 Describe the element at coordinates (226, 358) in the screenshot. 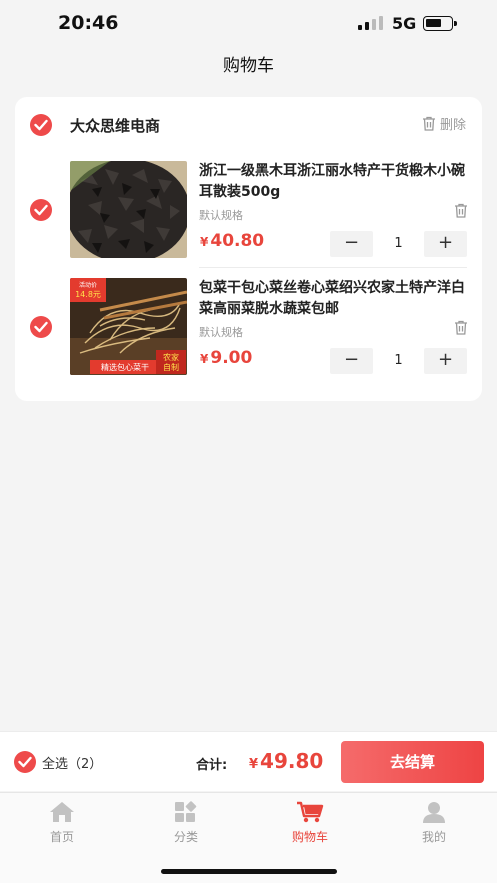

I see `product-price: ¥9.00` at that location.